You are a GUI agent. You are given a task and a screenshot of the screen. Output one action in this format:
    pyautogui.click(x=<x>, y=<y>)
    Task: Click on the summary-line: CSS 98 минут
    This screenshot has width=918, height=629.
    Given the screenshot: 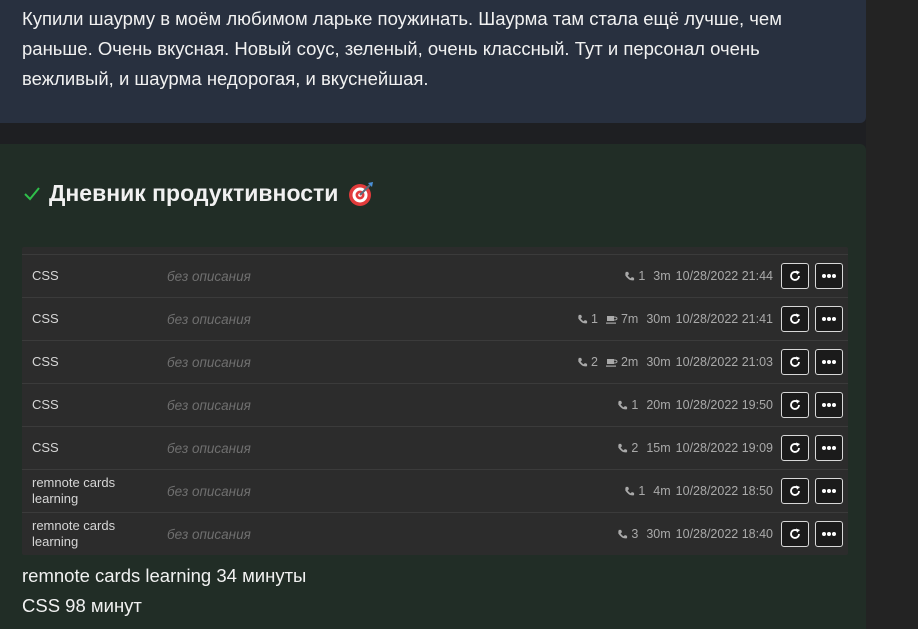 What is the action you would take?
    pyautogui.click(x=82, y=605)
    